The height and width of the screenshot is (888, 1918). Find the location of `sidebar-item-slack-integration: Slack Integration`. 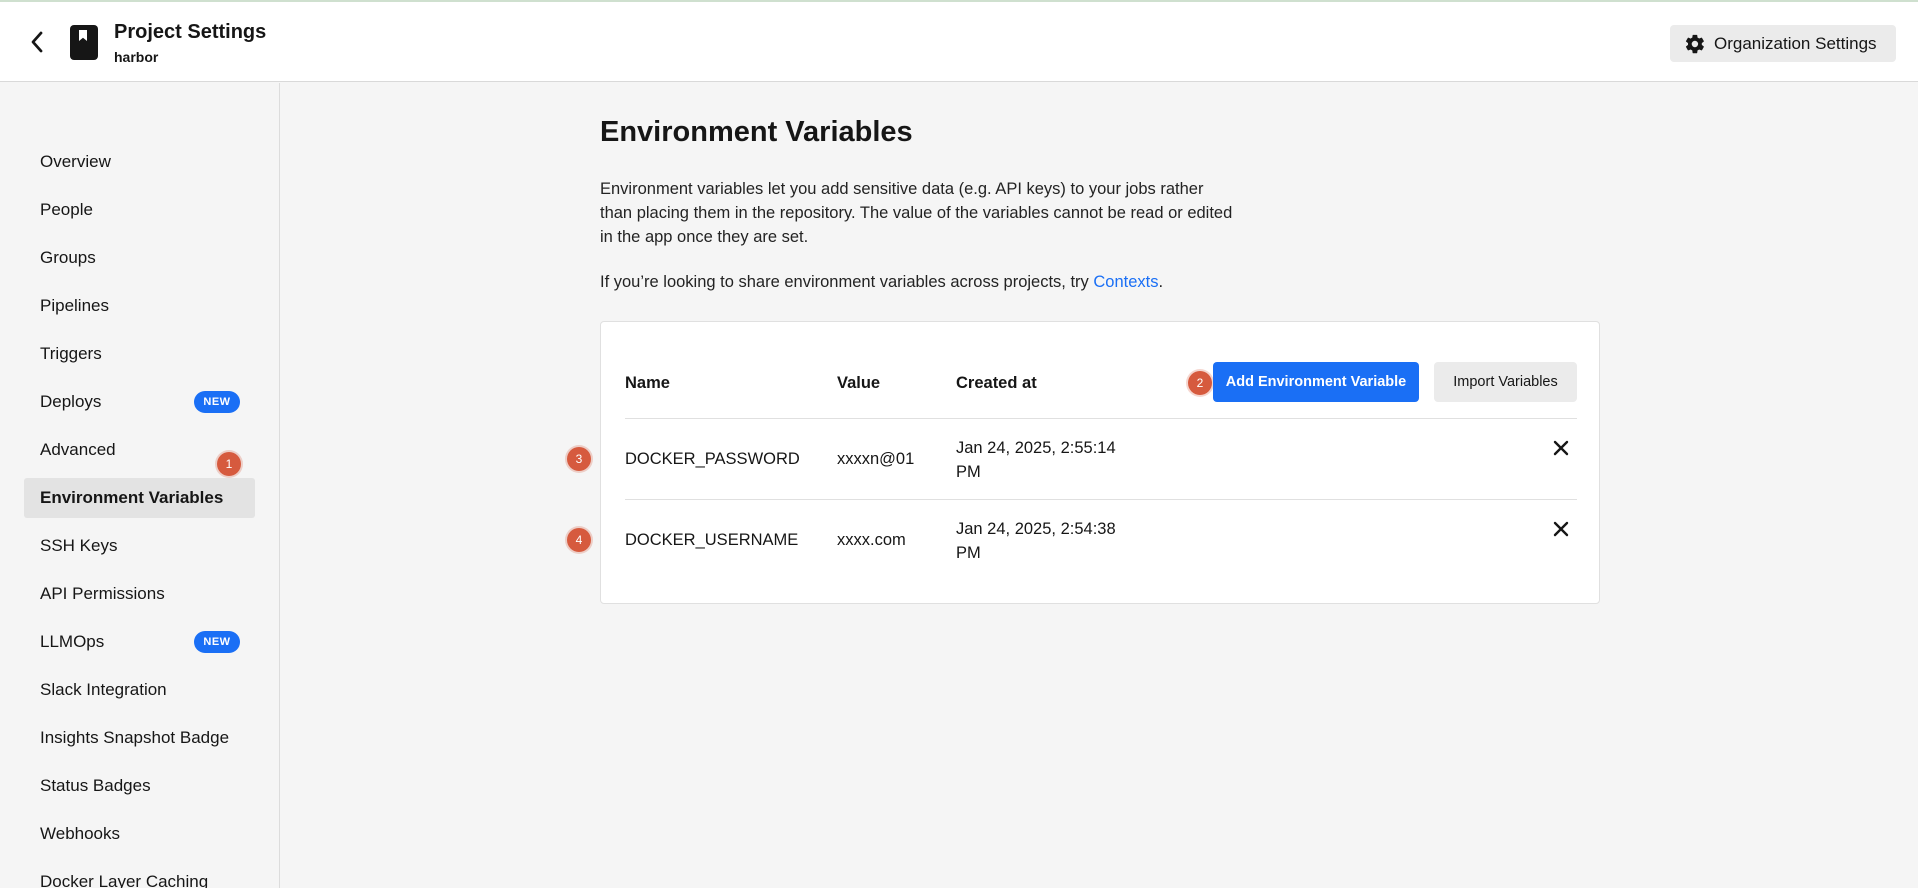

sidebar-item-slack-integration: Slack Integration is located at coordinates (139, 690).